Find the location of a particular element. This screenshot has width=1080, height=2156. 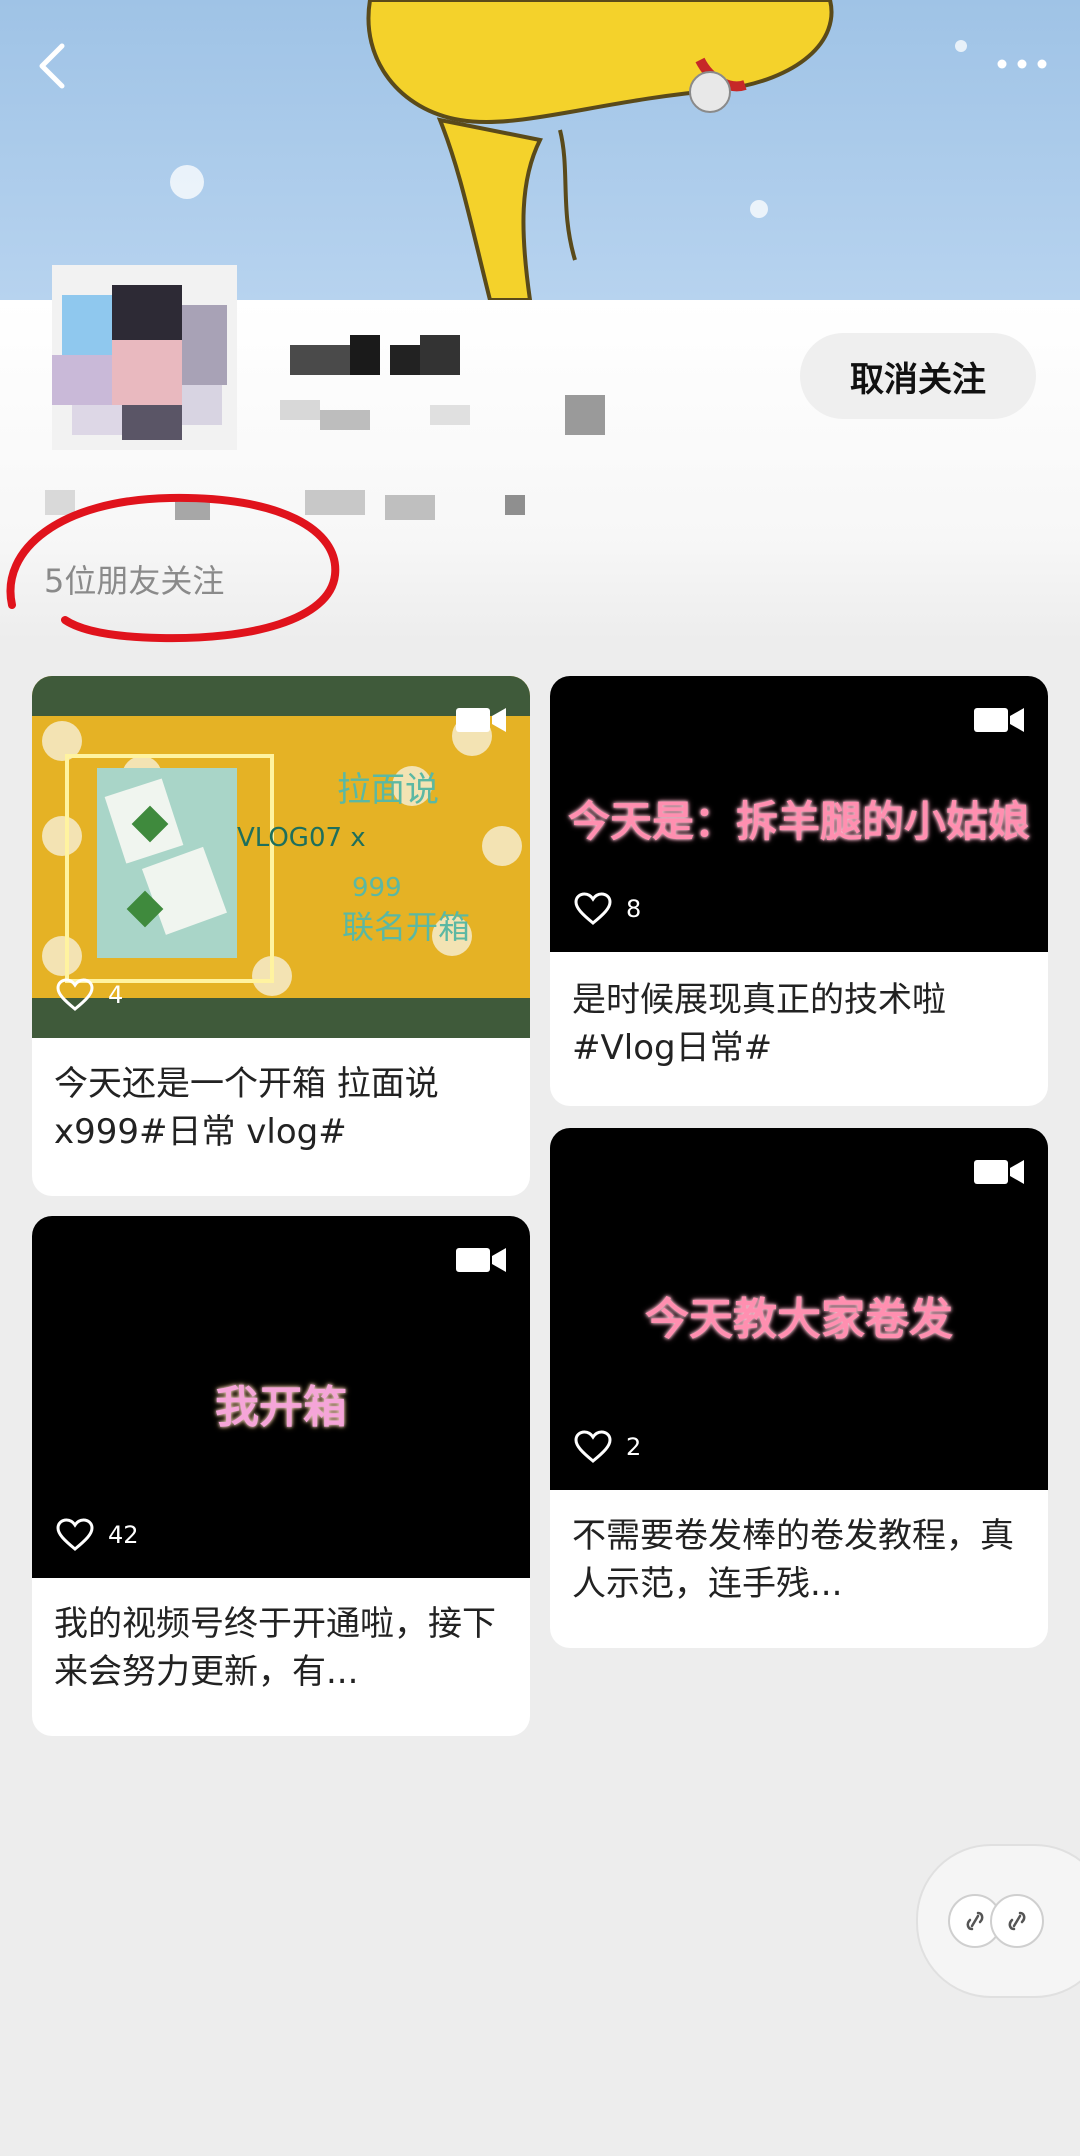

floating-window-button is located at coordinates (998, 1921).